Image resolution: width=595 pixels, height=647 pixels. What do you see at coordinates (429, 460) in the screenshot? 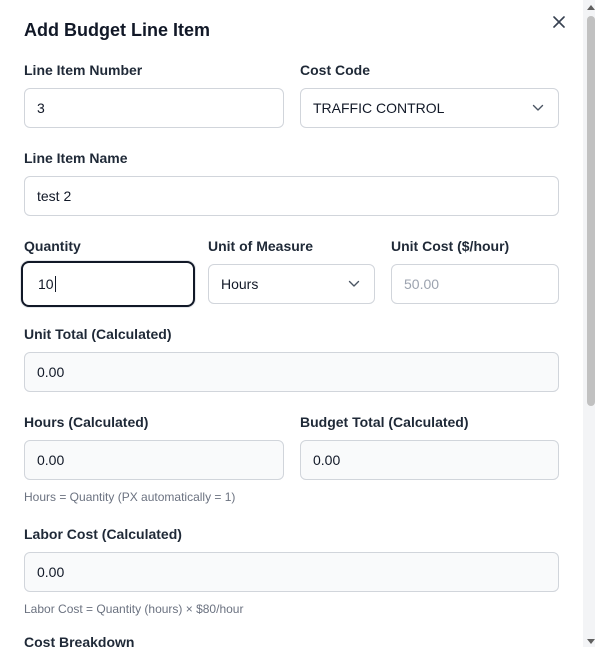
I see `budget-total-field: 0.00` at bounding box center [429, 460].